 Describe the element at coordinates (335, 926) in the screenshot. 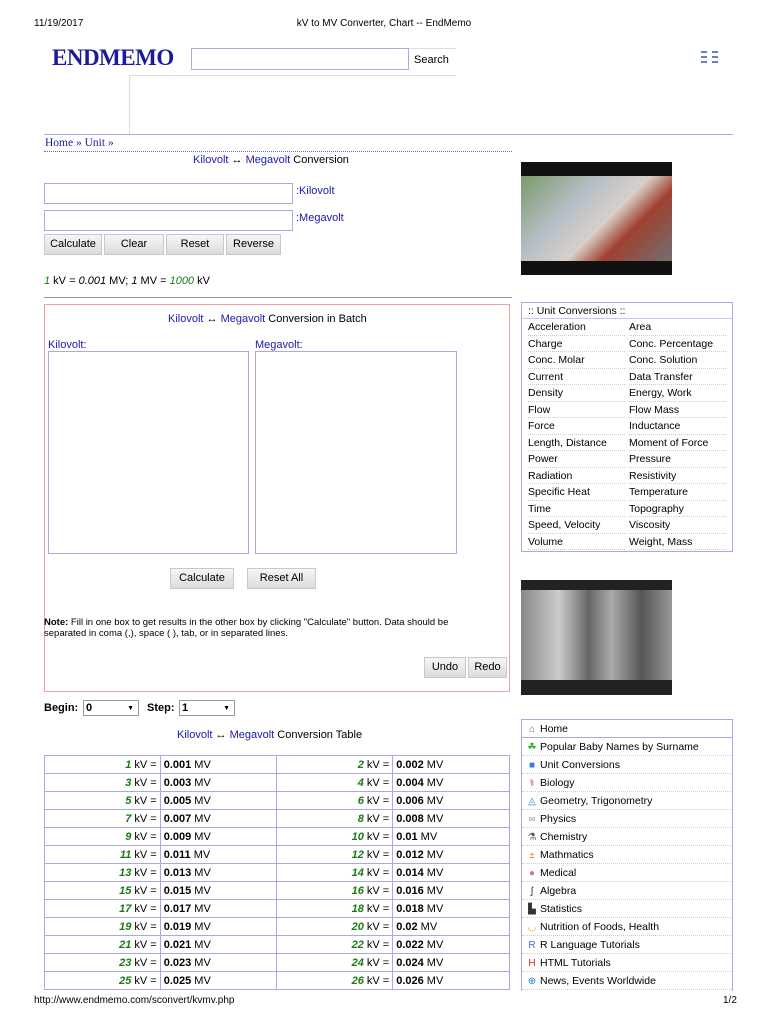

I see `kv-cell: 20 kV =` at that location.